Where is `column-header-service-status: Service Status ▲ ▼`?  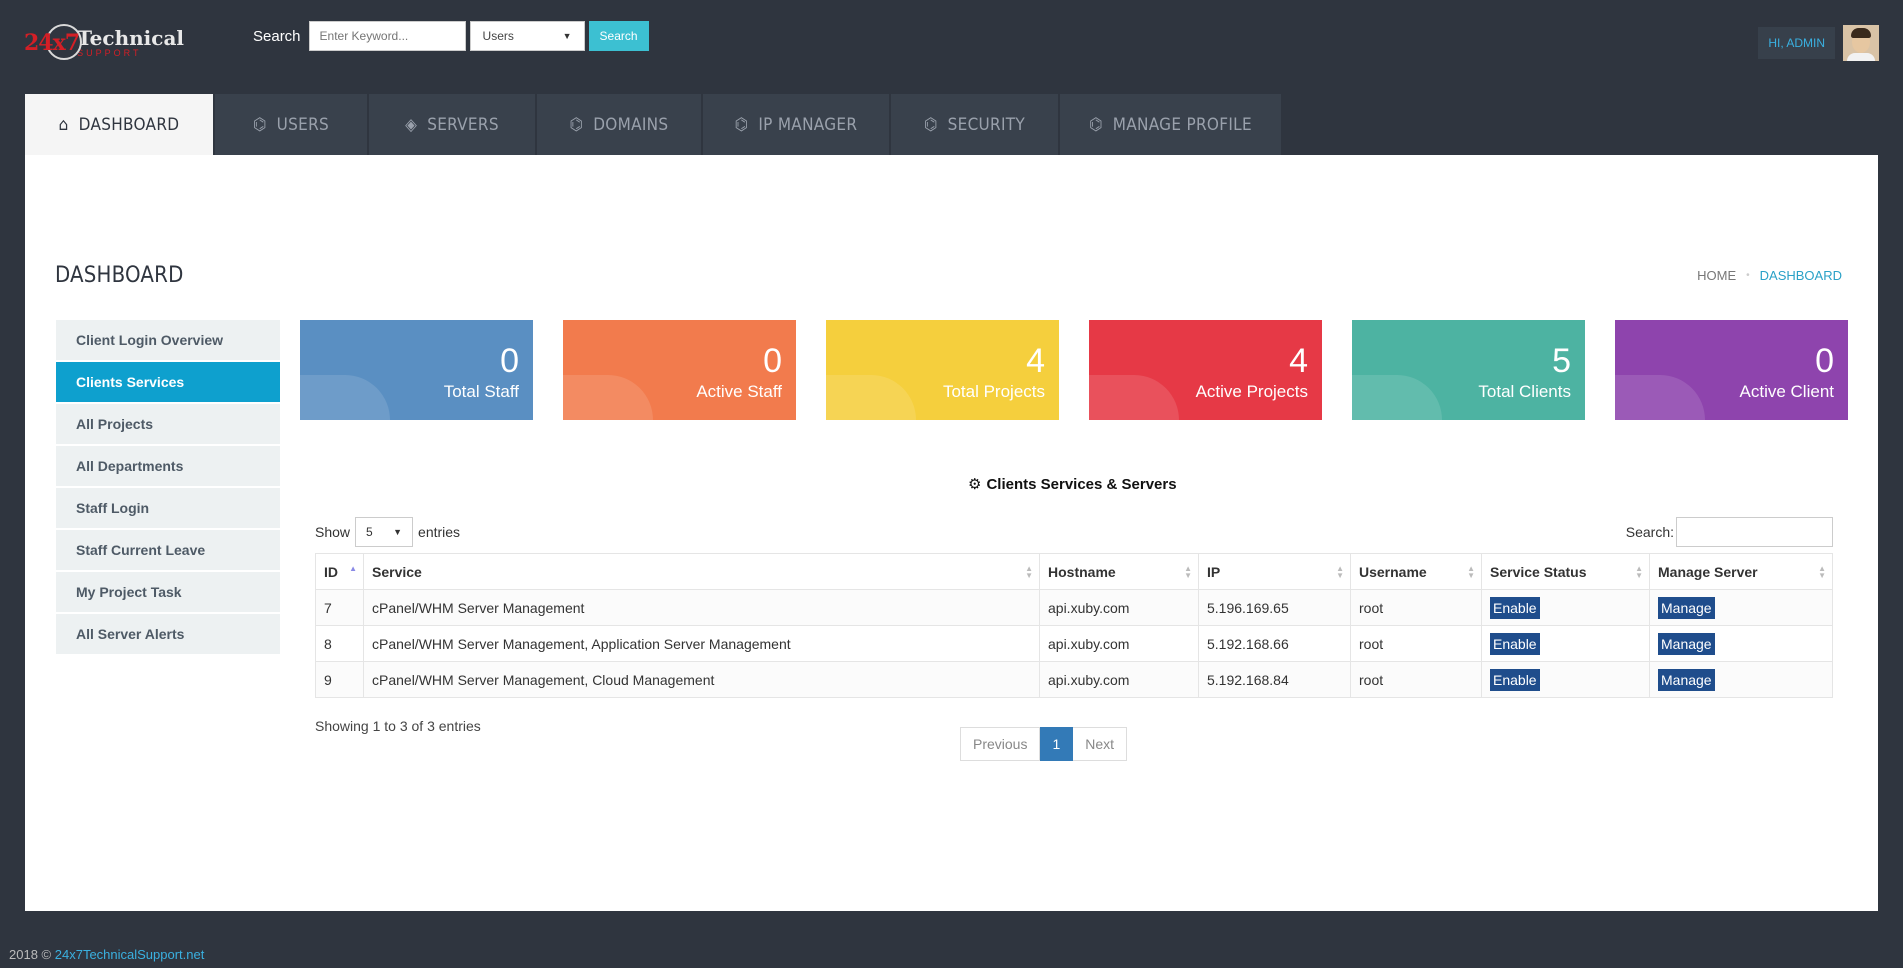 column-header-service-status: Service Status ▲ ▼ is located at coordinates (1565, 571).